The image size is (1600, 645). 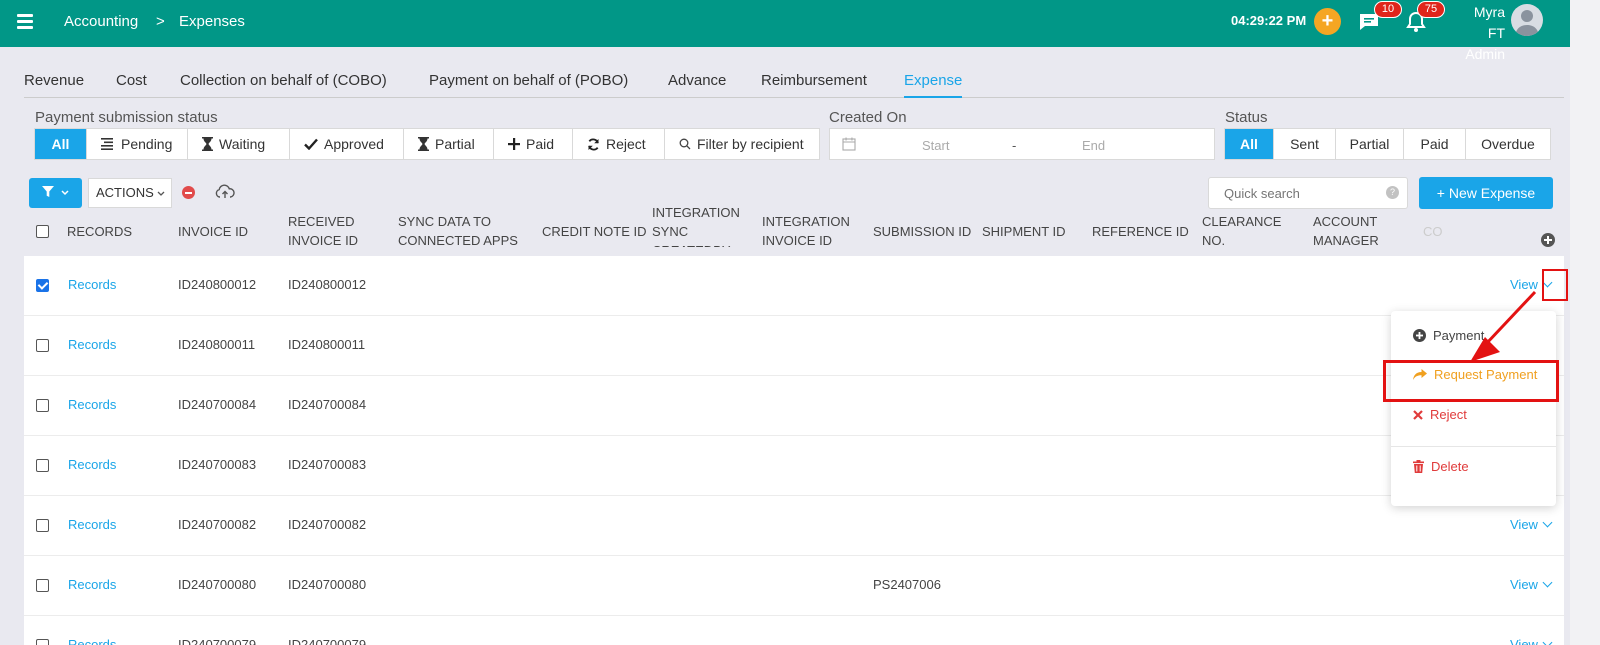 I want to click on tab-expense: Expense, so click(x=933, y=85).